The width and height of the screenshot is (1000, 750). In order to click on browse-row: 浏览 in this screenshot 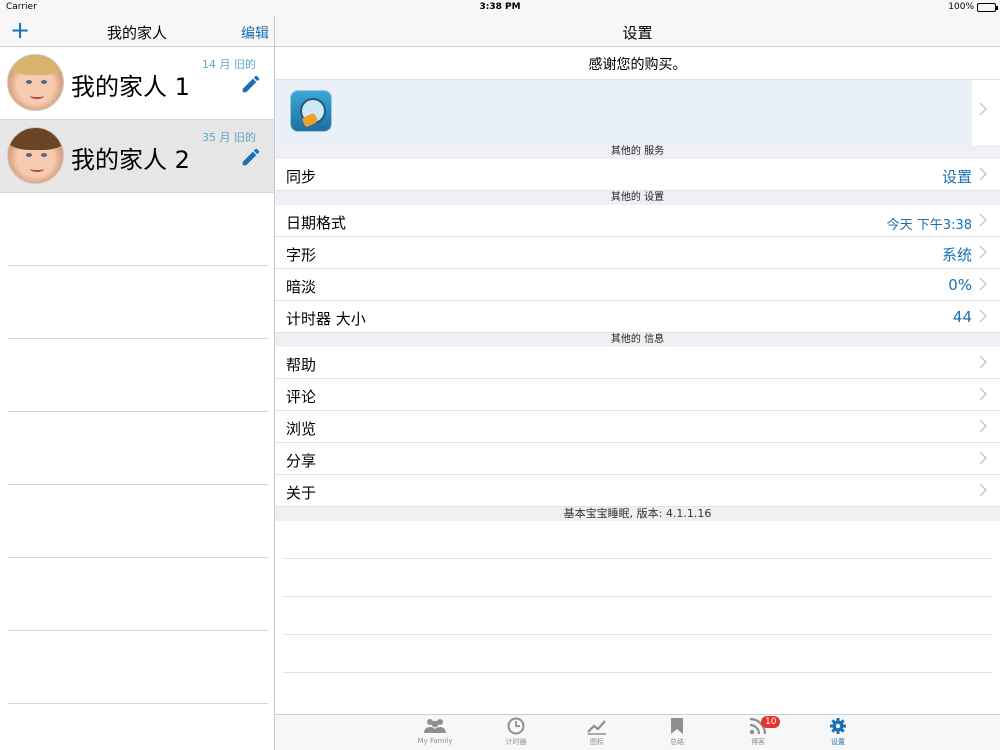, I will do `click(637, 427)`.